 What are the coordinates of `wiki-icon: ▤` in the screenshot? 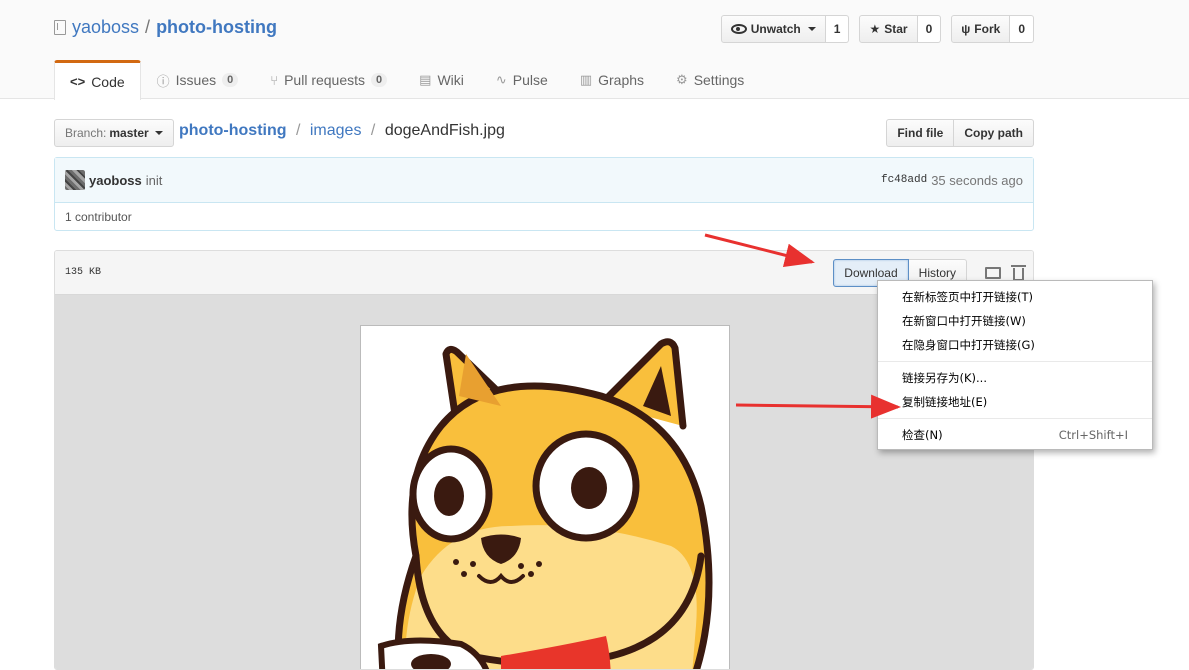 It's located at (425, 79).